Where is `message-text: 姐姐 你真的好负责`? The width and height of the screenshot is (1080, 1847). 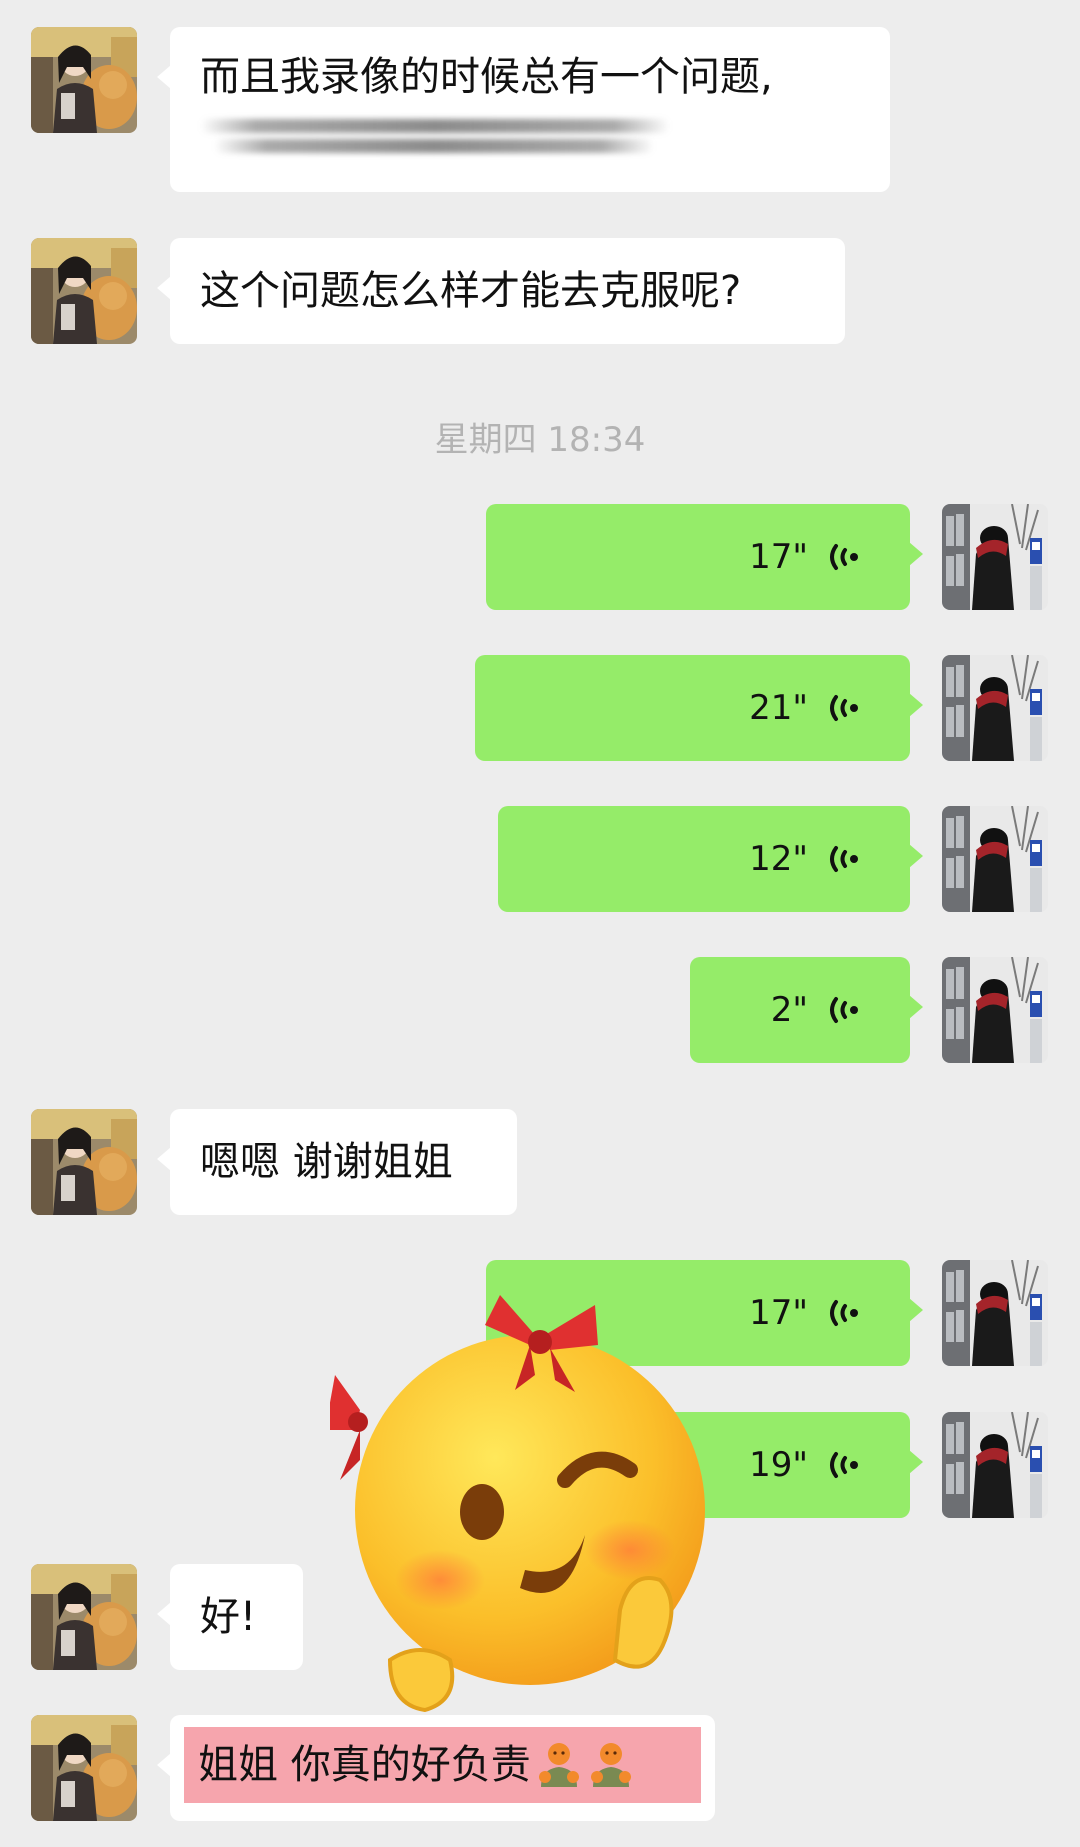
message-text: 姐姐 你真的好负责 is located at coordinates (364, 1765).